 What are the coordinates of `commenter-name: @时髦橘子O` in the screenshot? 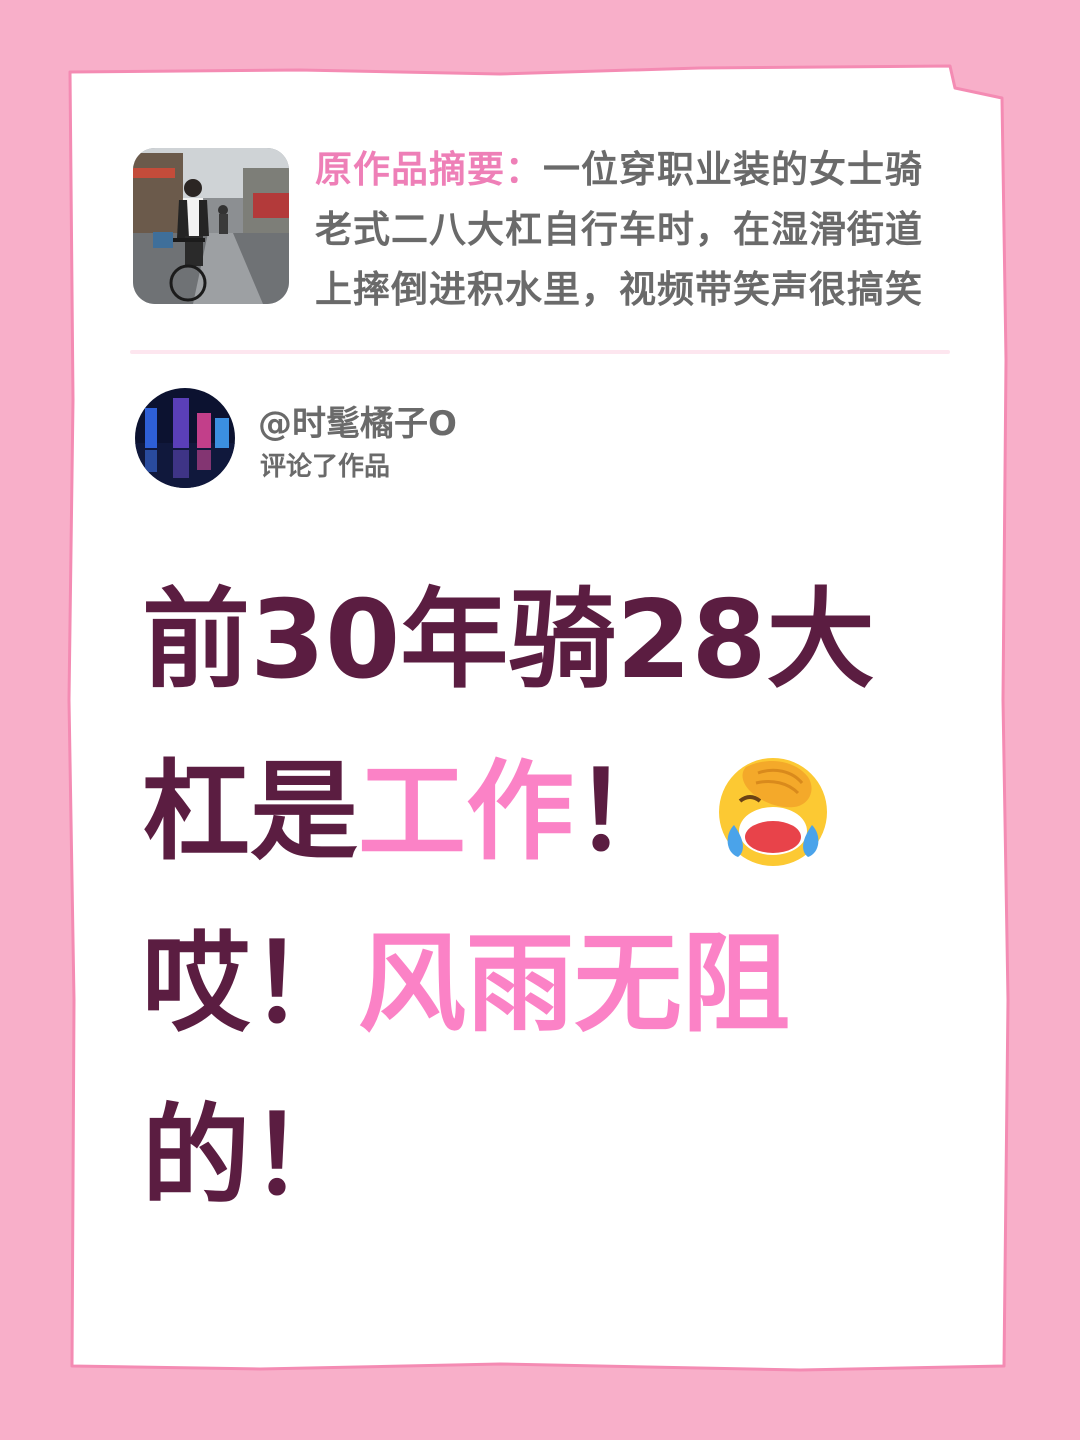 It's located at (357, 420).